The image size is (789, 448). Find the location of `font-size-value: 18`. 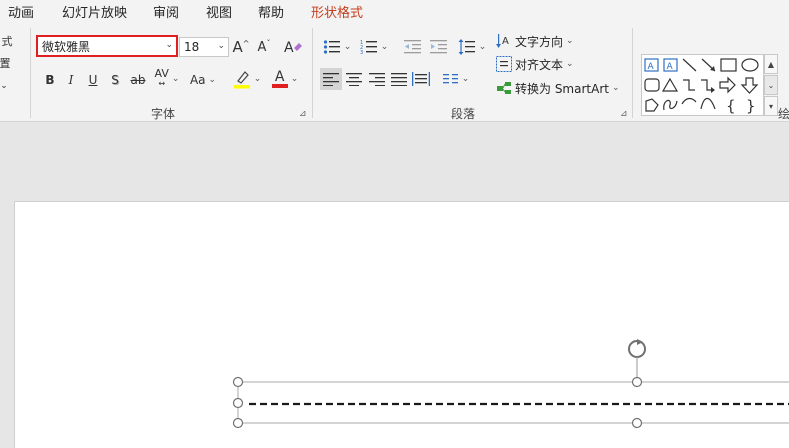

font-size-value: 18 is located at coordinates (192, 47).